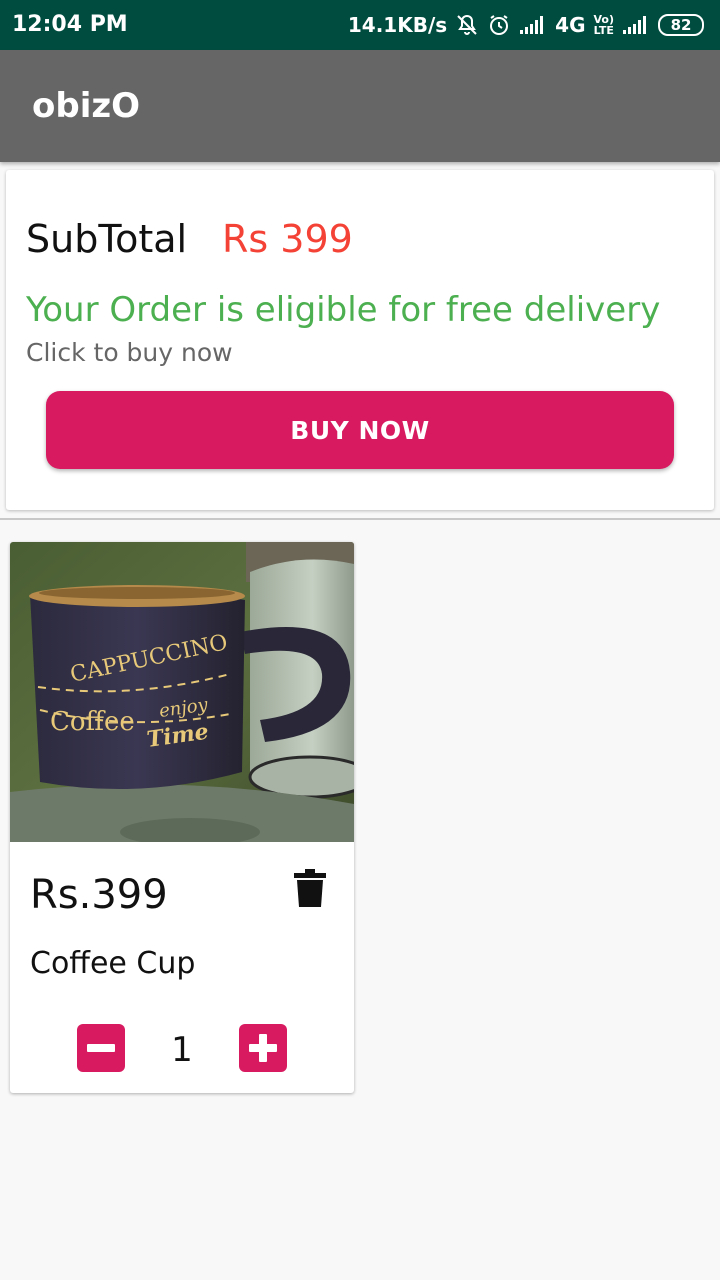 This screenshot has height=1280, width=720. Describe the element at coordinates (570, 25) in the screenshot. I see `network-type: 4G` at that location.